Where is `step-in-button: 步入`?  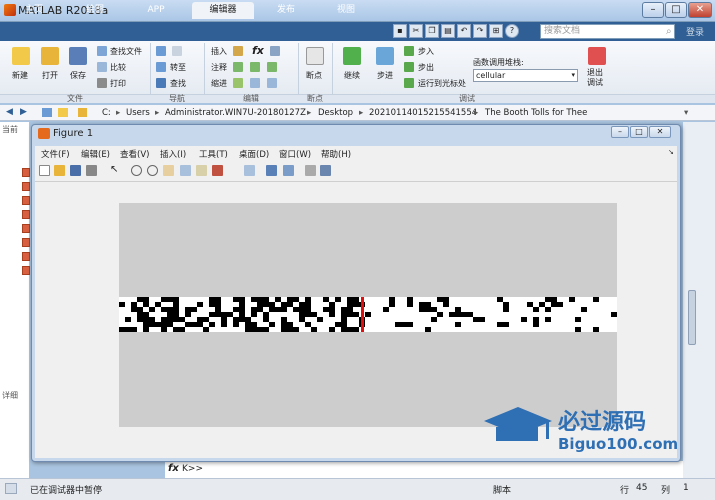
step-in-button: 步入 is located at coordinates (426, 51).